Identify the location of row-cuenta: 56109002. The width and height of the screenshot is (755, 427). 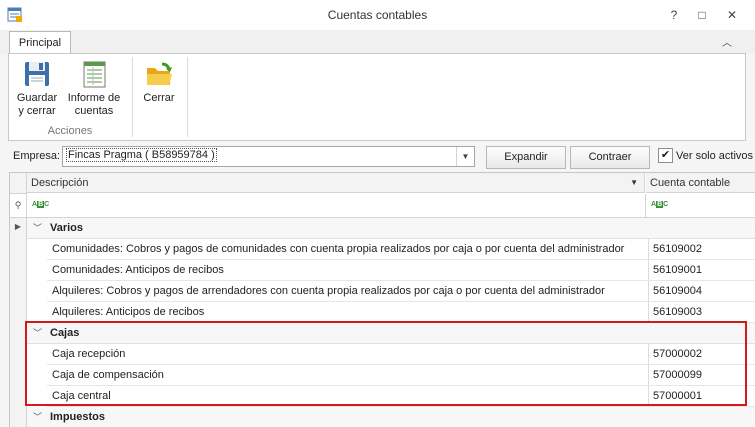
(701, 249).